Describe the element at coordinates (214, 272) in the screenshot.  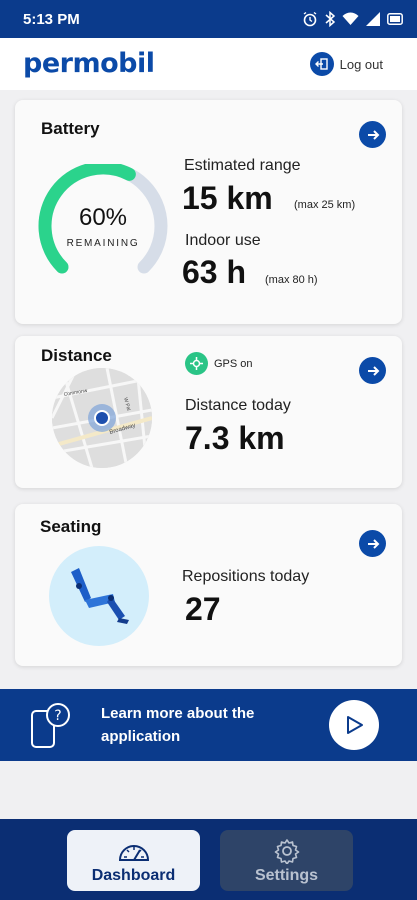
I see `indoor-use-value: 63 h` at that location.